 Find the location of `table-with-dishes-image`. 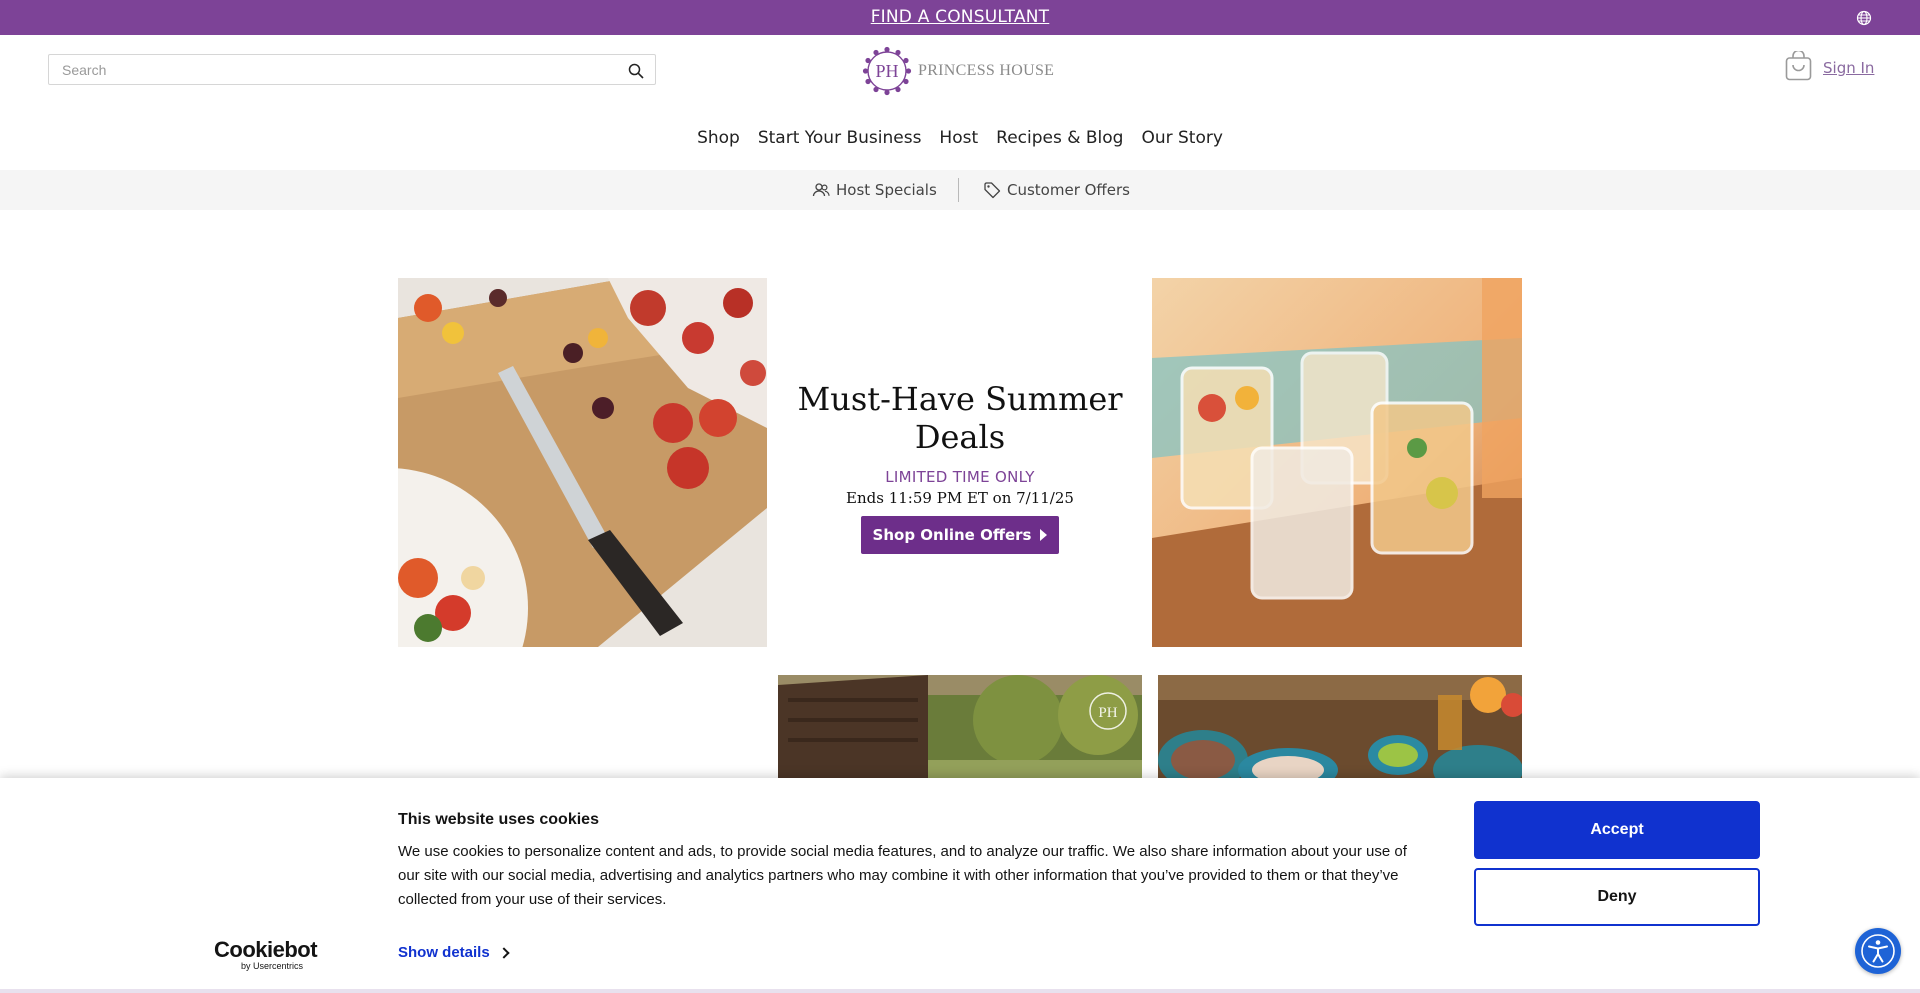

table-with-dishes-image is located at coordinates (1340, 726).